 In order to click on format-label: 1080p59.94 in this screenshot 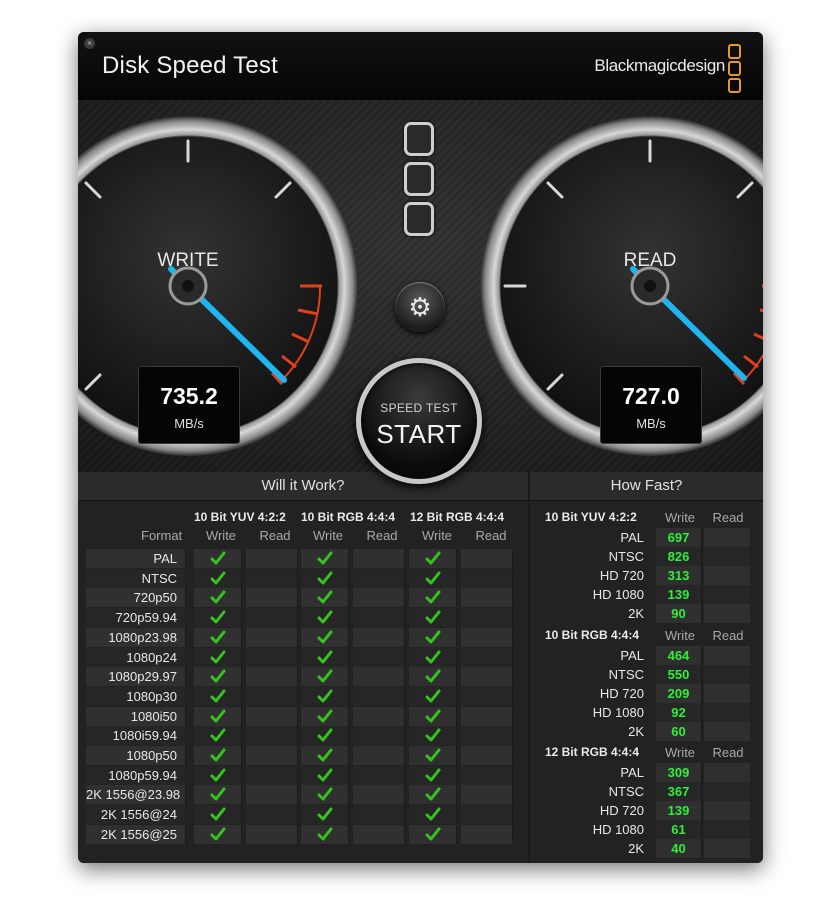, I will do `click(136, 775)`.